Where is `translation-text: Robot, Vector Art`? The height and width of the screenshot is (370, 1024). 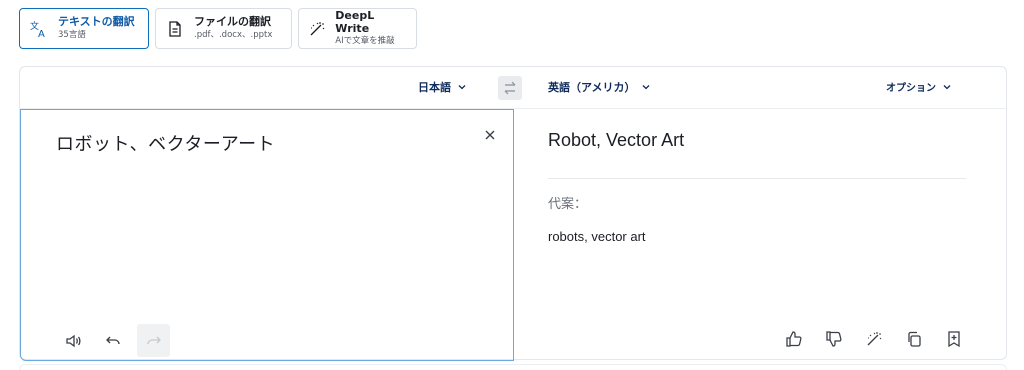
translation-text: Robot, Vector Art is located at coordinates (616, 140).